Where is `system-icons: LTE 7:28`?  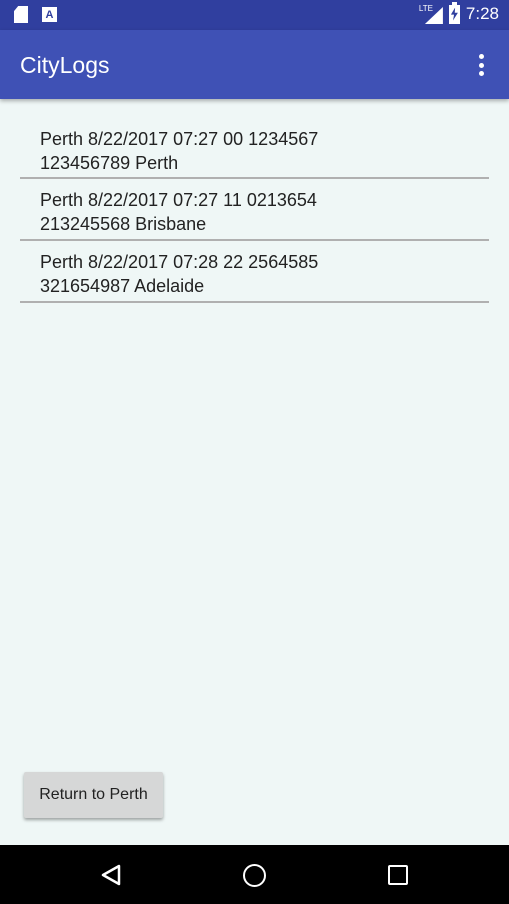
system-icons: LTE 7:28 is located at coordinates (458, 12).